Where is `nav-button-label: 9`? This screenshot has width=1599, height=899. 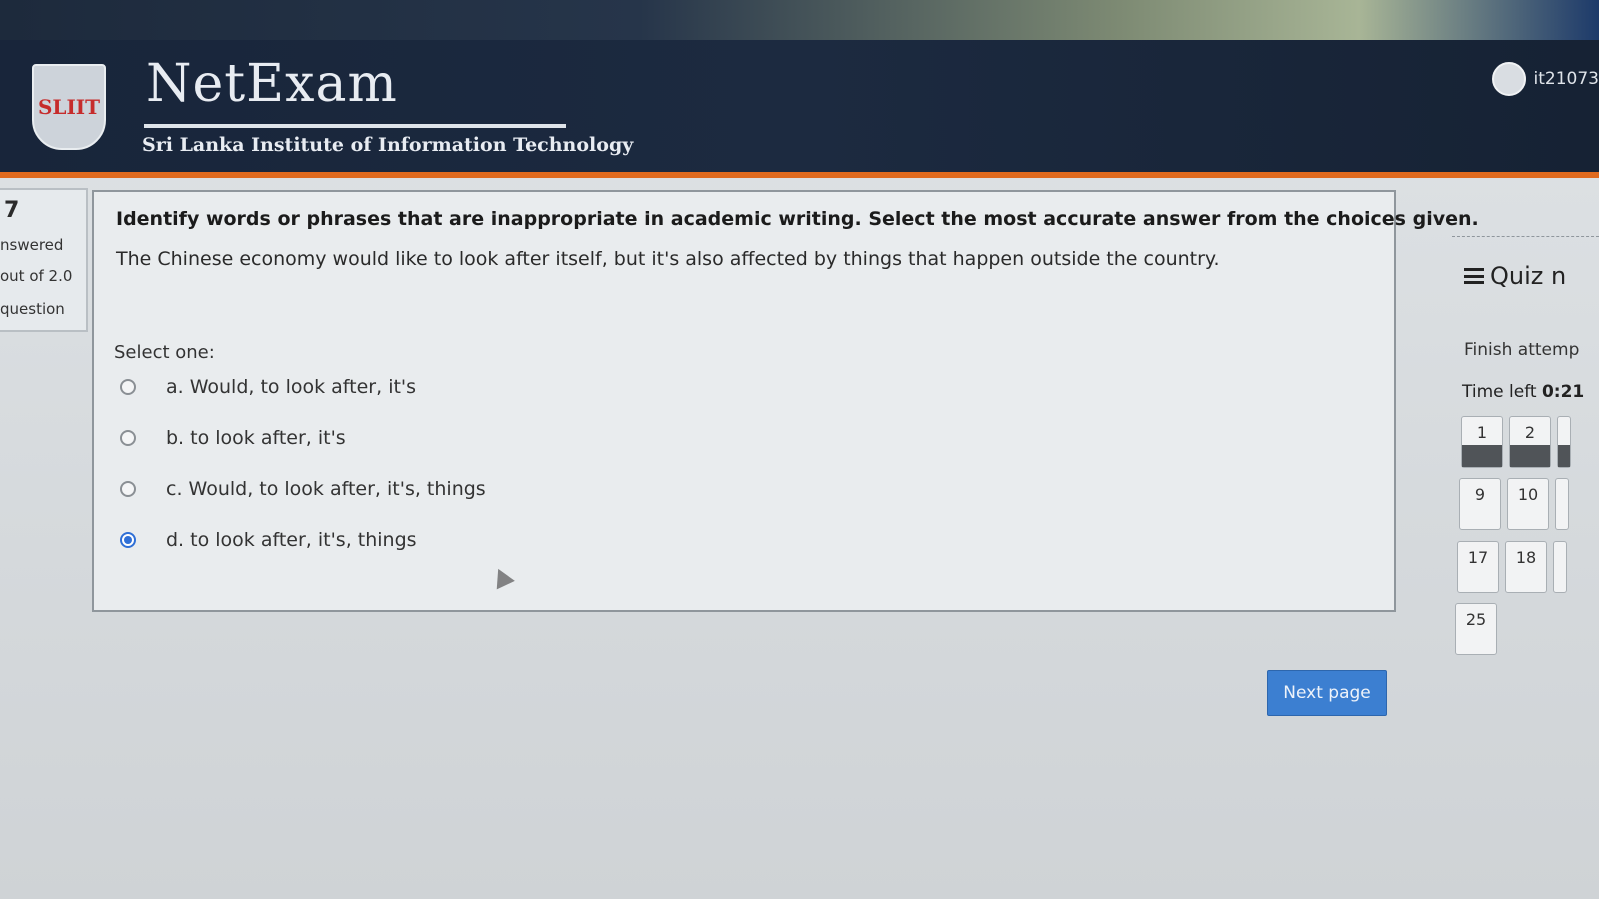
nav-button-label: 9 is located at coordinates (1480, 494).